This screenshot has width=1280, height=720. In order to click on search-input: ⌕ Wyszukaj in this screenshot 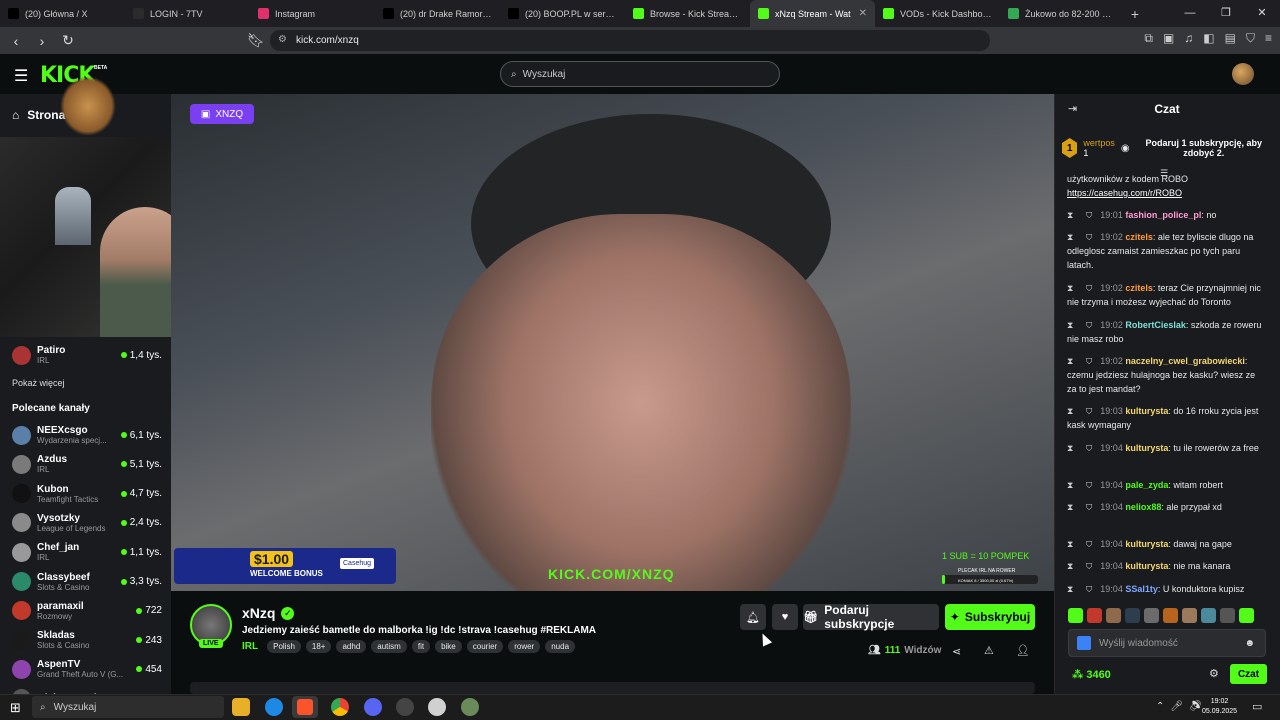, I will do `click(640, 74)`.